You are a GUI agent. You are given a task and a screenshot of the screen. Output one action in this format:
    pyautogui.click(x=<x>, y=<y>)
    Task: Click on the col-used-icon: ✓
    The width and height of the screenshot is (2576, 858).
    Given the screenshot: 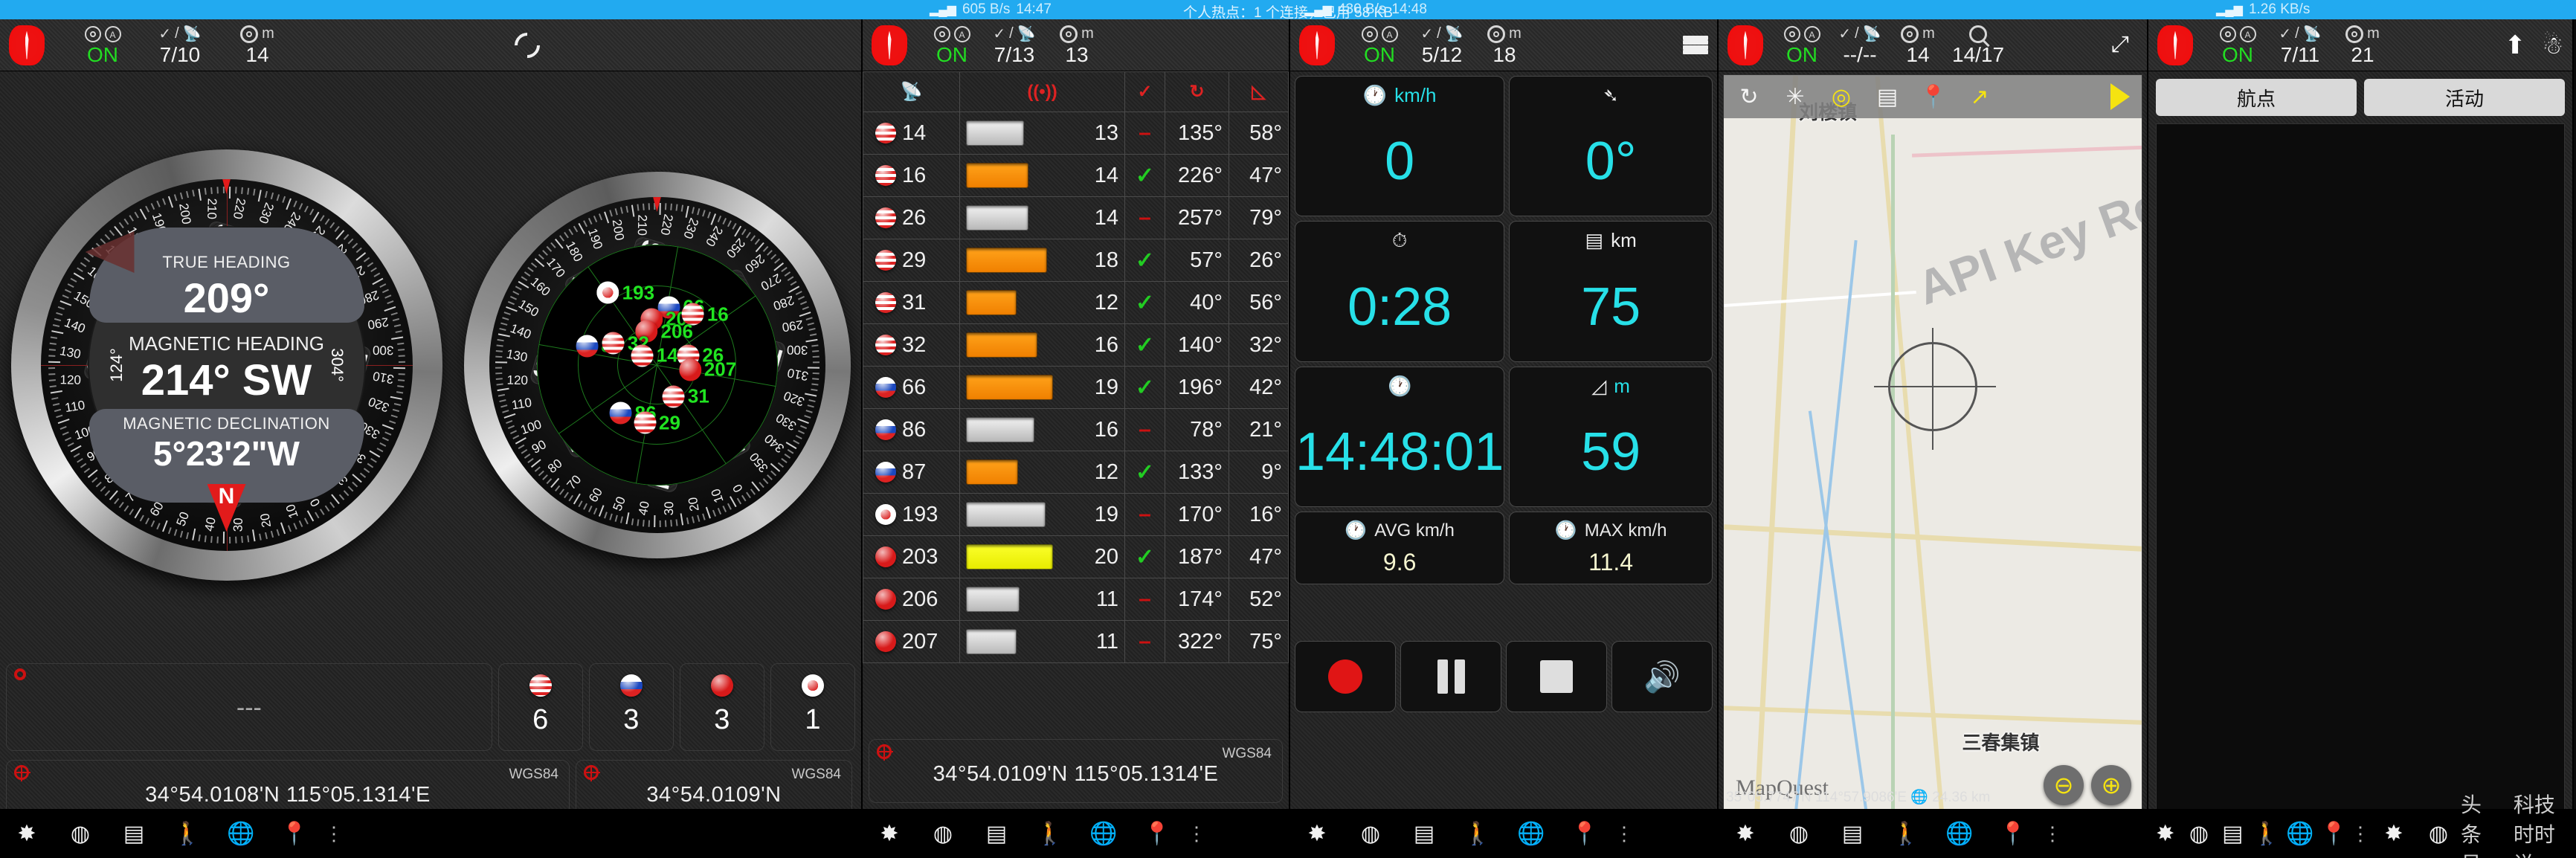 What is the action you would take?
    pyautogui.click(x=1144, y=92)
    